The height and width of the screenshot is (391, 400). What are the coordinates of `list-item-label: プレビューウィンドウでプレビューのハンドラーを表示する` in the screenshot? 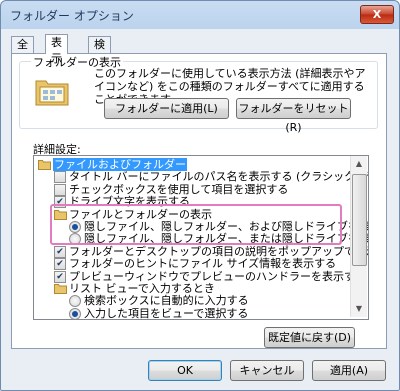 It's located at (217, 276).